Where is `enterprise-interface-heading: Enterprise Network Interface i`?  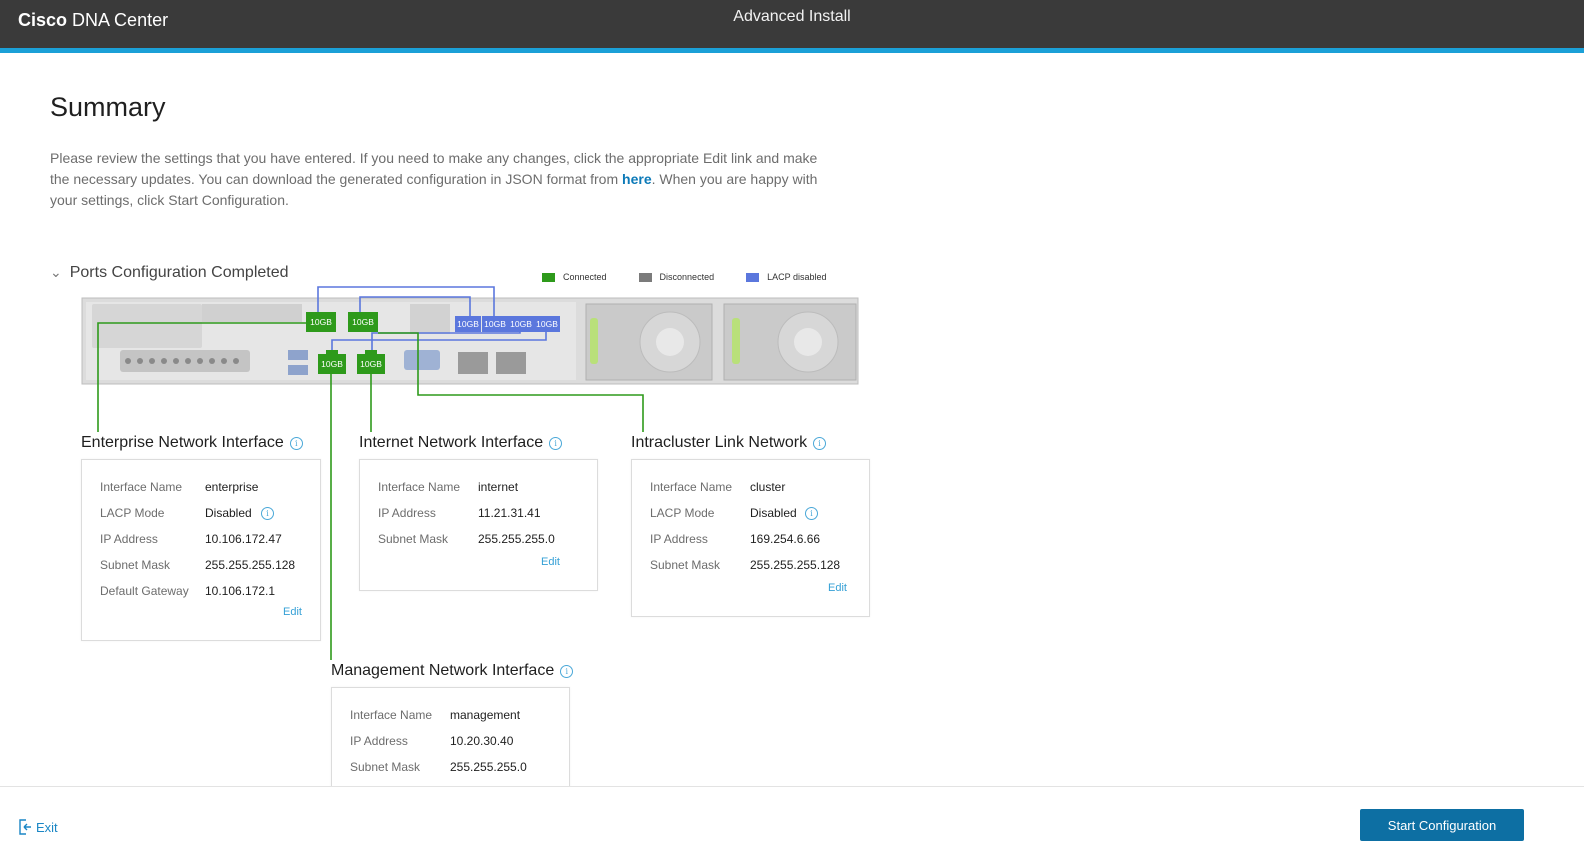
enterprise-interface-heading: Enterprise Network Interface i is located at coordinates (192, 443).